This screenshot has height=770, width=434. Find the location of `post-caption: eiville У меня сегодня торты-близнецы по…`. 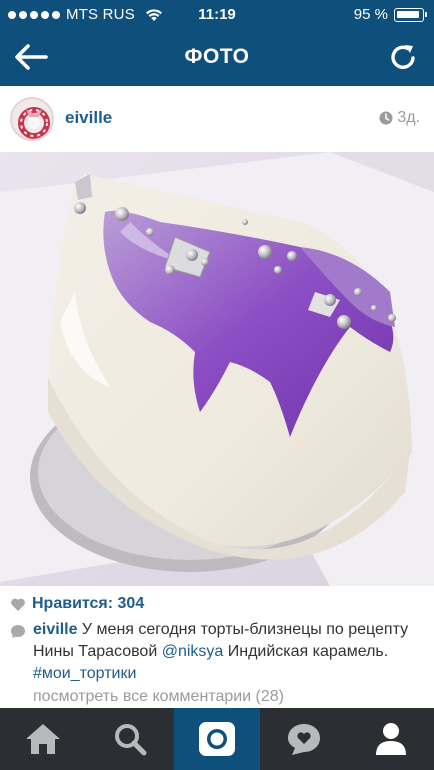

post-caption: eiville У меня сегодня торты-близнецы по… is located at coordinates (217, 652).